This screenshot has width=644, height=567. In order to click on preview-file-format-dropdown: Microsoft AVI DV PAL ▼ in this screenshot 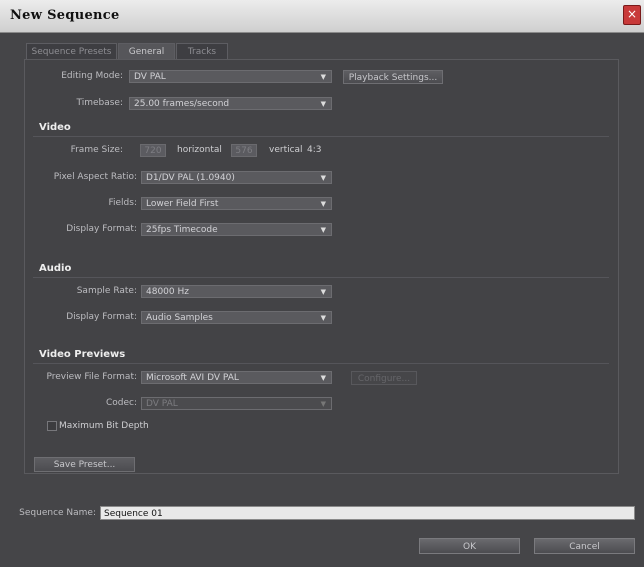, I will do `click(236, 377)`.